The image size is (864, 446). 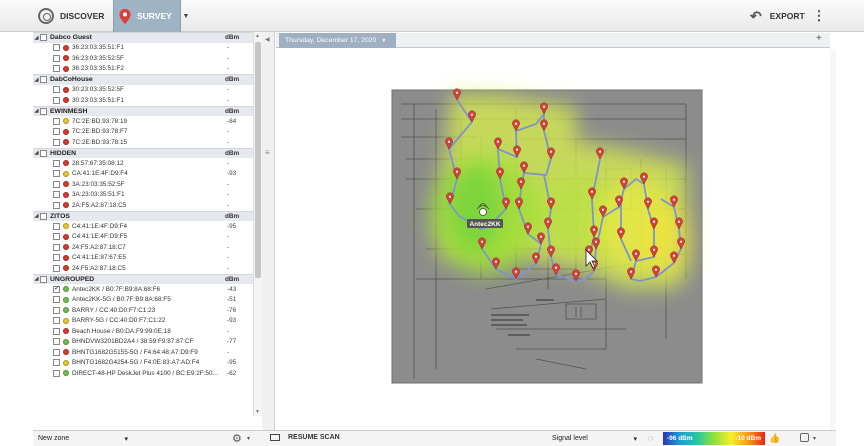 What do you see at coordinates (267, 152) in the screenshot?
I see `splitter-handle-icon: ≡` at bounding box center [267, 152].